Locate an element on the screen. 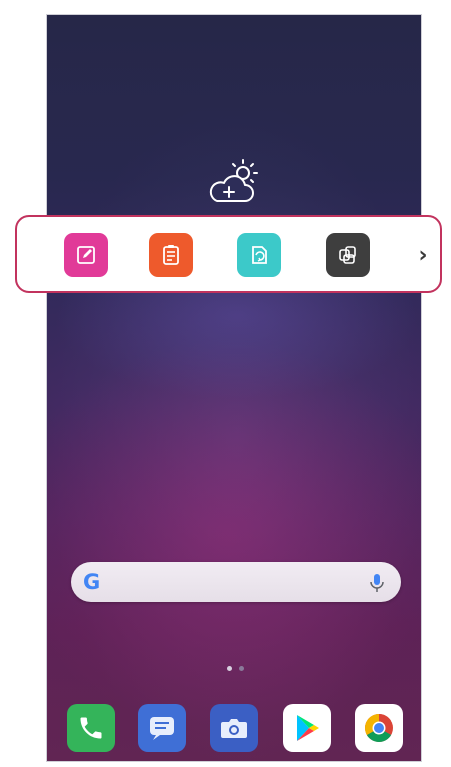  chrome-app-icon is located at coordinates (379, 728).